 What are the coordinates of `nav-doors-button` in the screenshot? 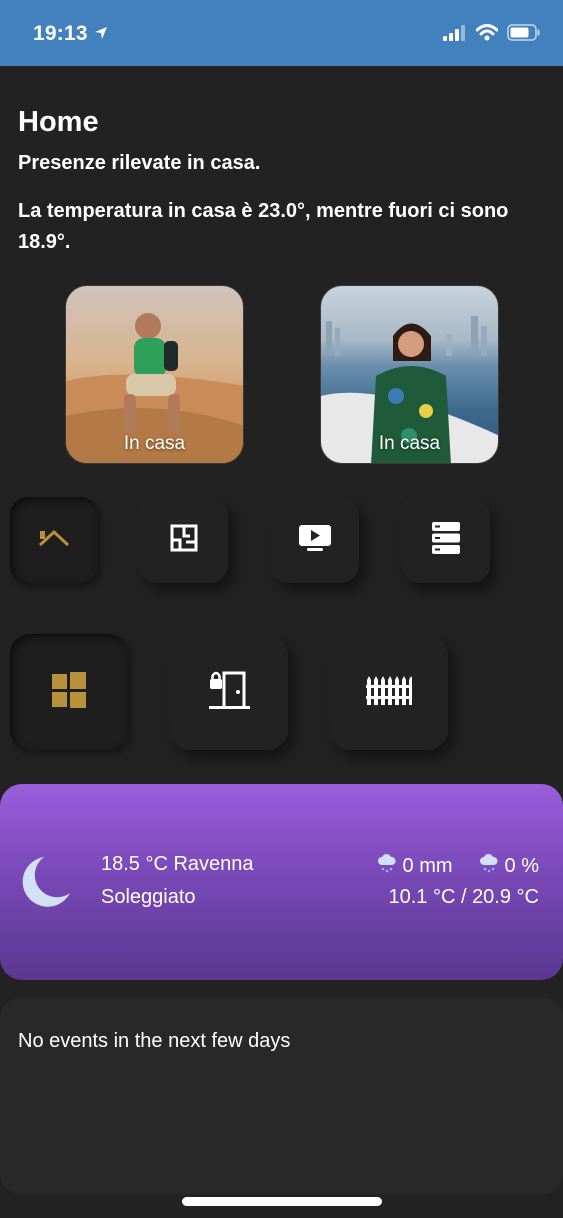 It's located at (229, 692).